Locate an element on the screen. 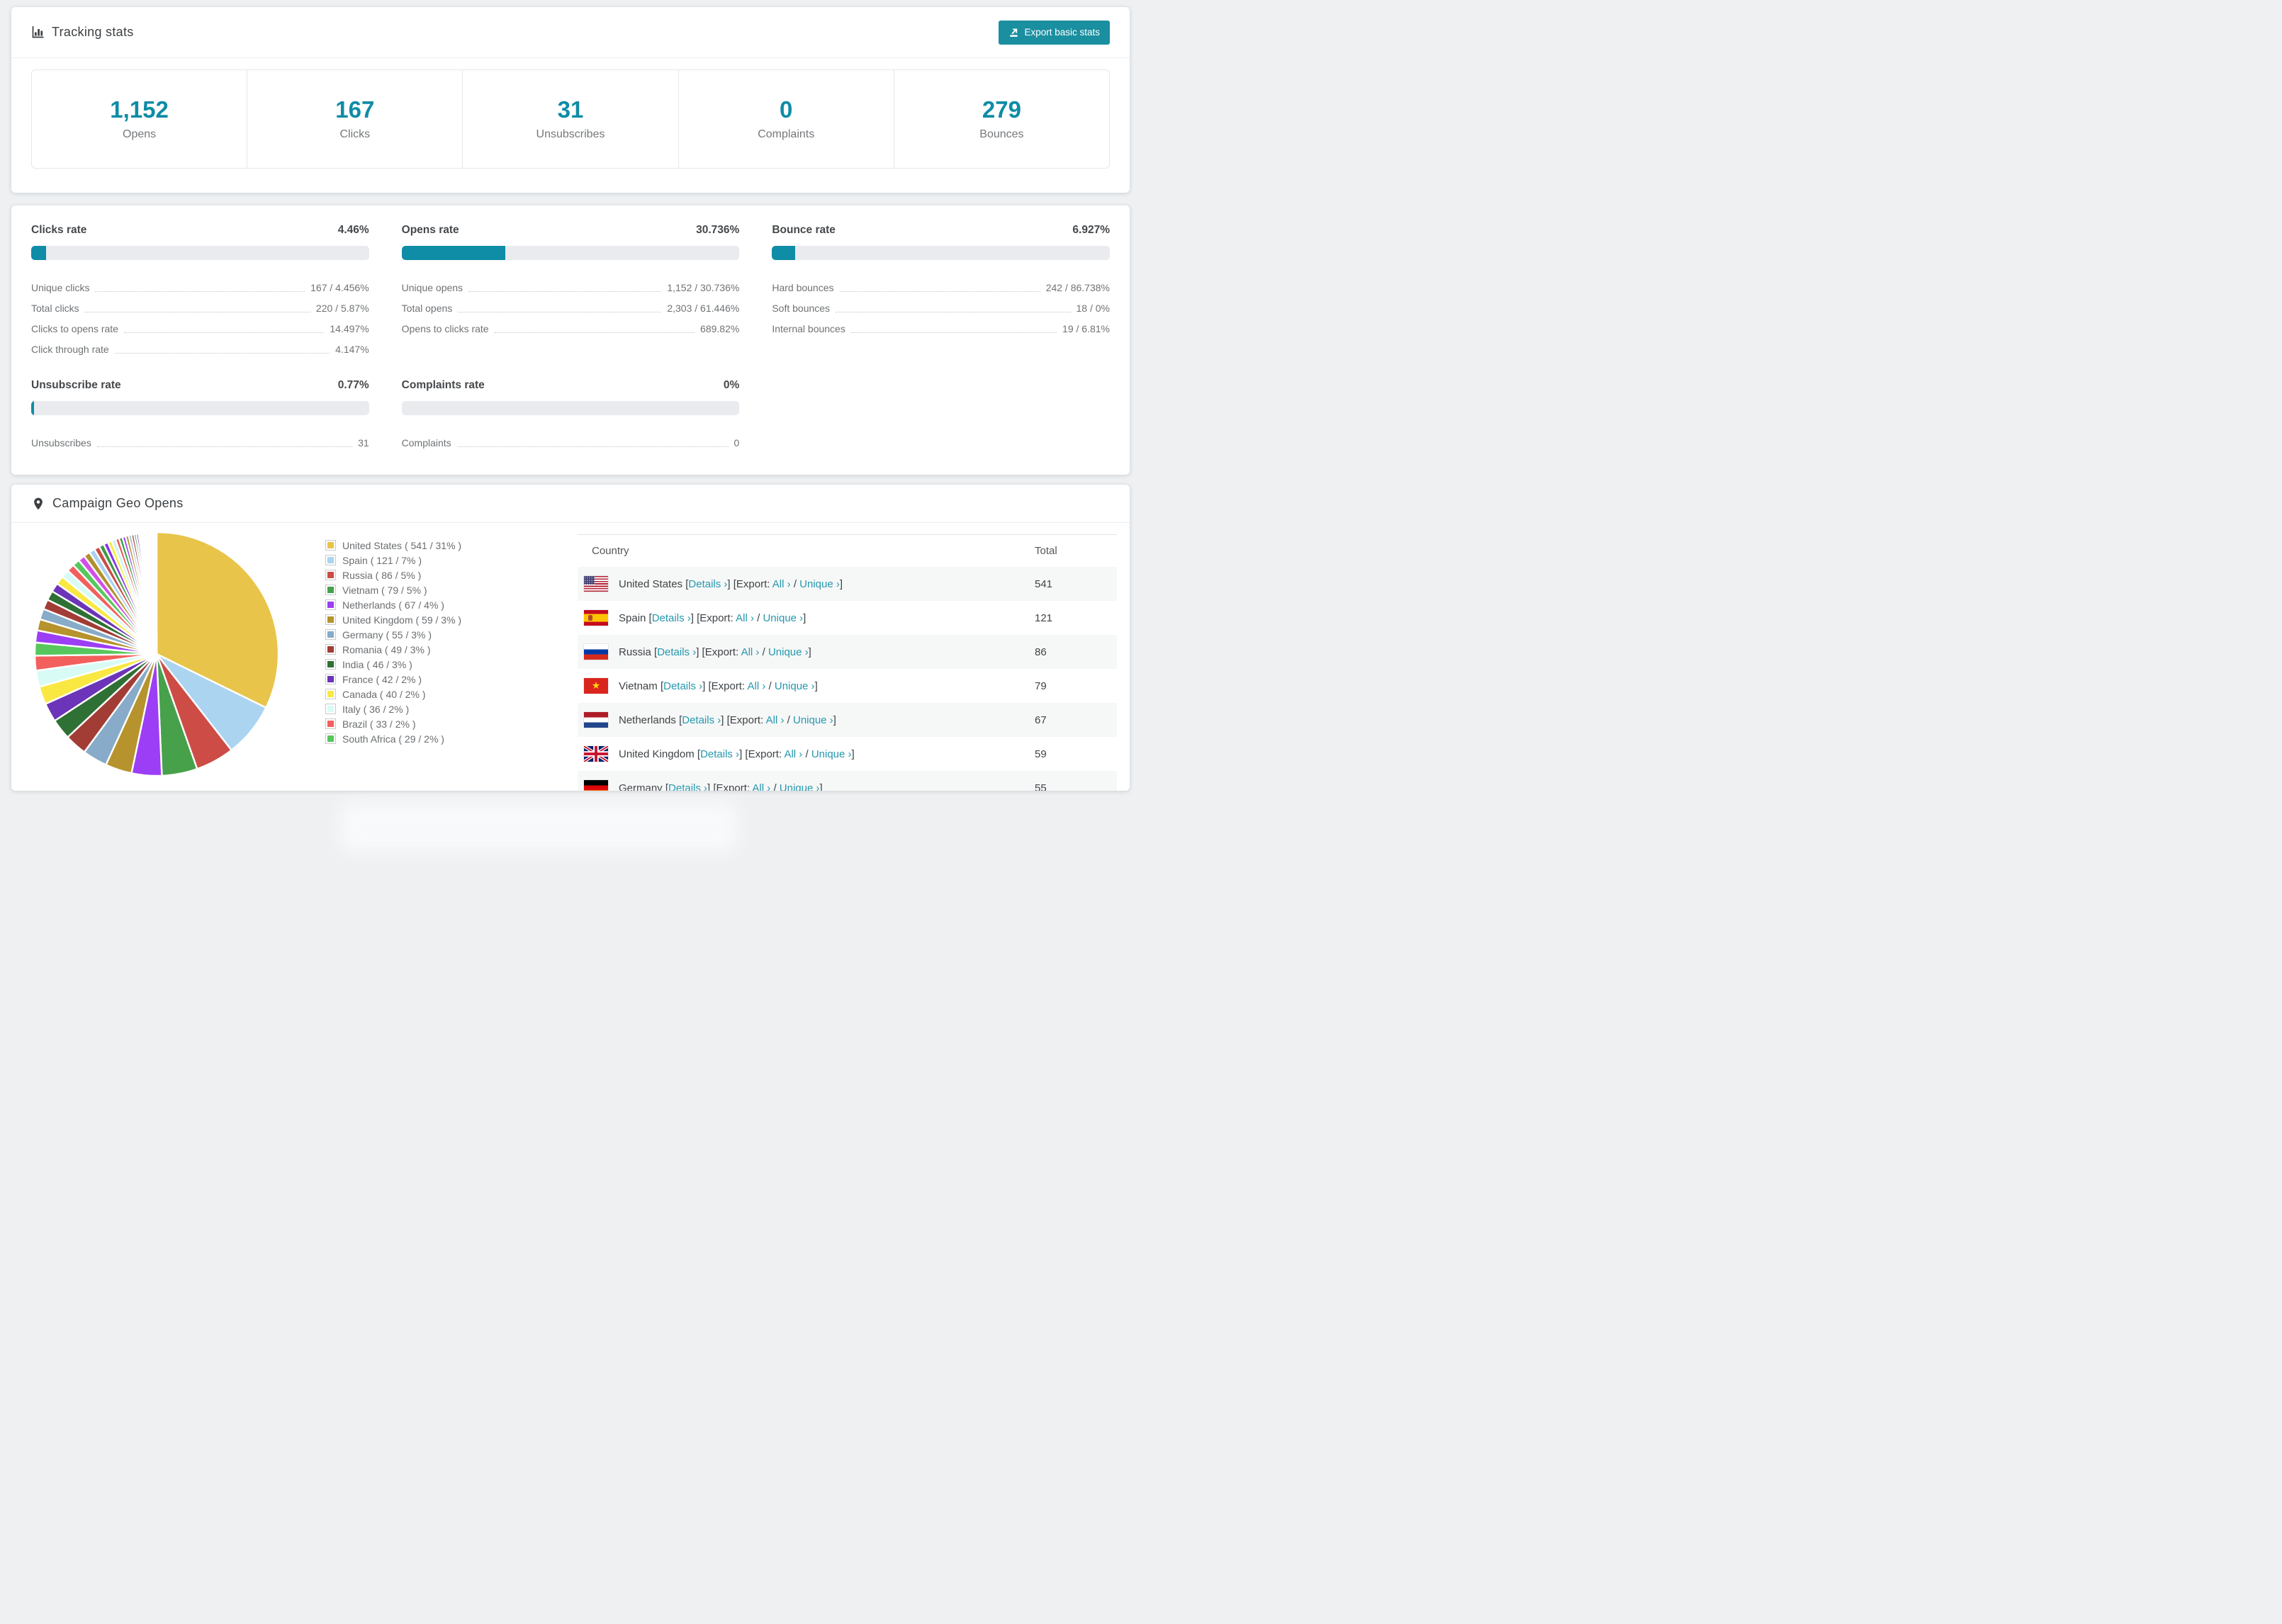  legend-item-italy: Italy ( 36 / 2% ) is located at coordinates (393, 709).